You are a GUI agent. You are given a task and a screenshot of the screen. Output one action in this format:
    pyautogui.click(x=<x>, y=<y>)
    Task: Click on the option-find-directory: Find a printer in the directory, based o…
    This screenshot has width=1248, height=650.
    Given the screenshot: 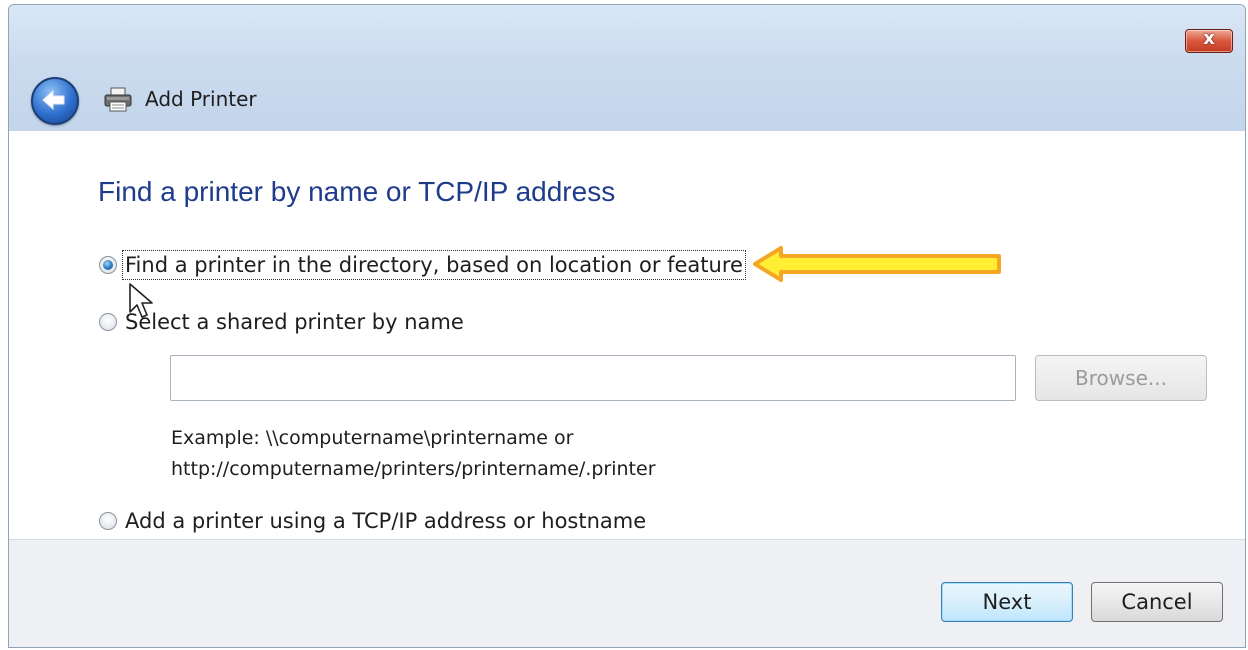 What is the action you would take?
    pyautogui.click(x=422, y=265)
    